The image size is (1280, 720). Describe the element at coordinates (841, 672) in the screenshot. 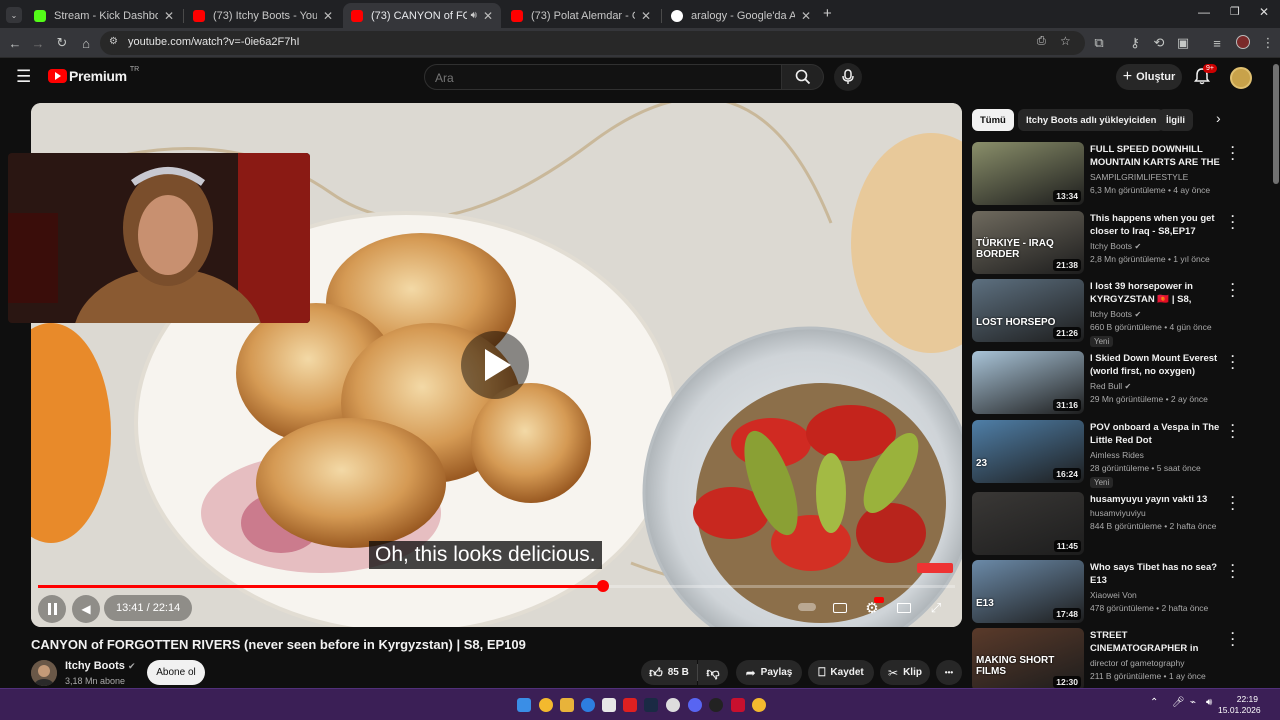

I see `save-button: ⎕ Kaydet` at that location.